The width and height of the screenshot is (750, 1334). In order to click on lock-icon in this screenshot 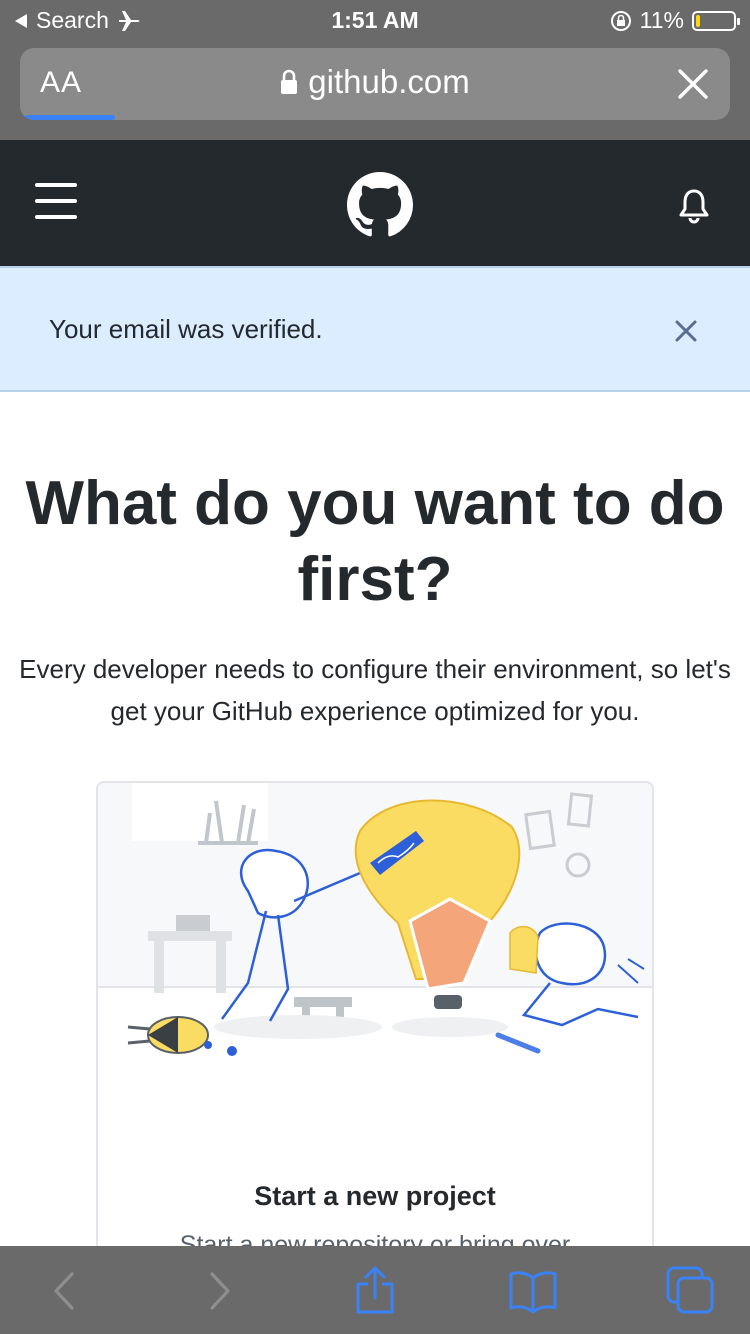, I will do `click(289, 81)`.